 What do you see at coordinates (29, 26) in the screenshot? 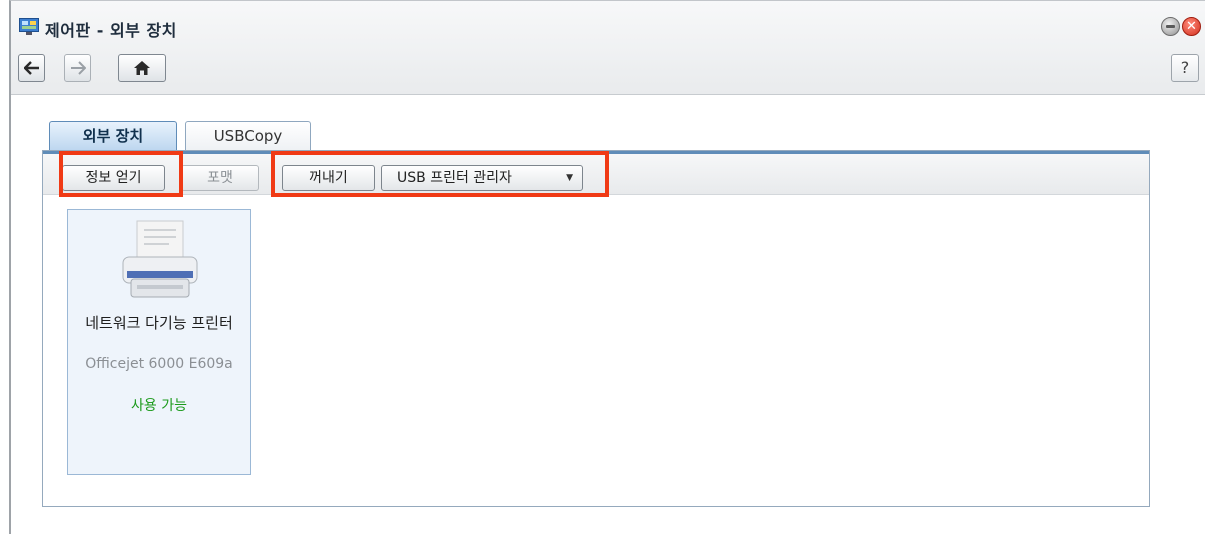
I see `control-panel-icon` at bounding box center [29, 26].